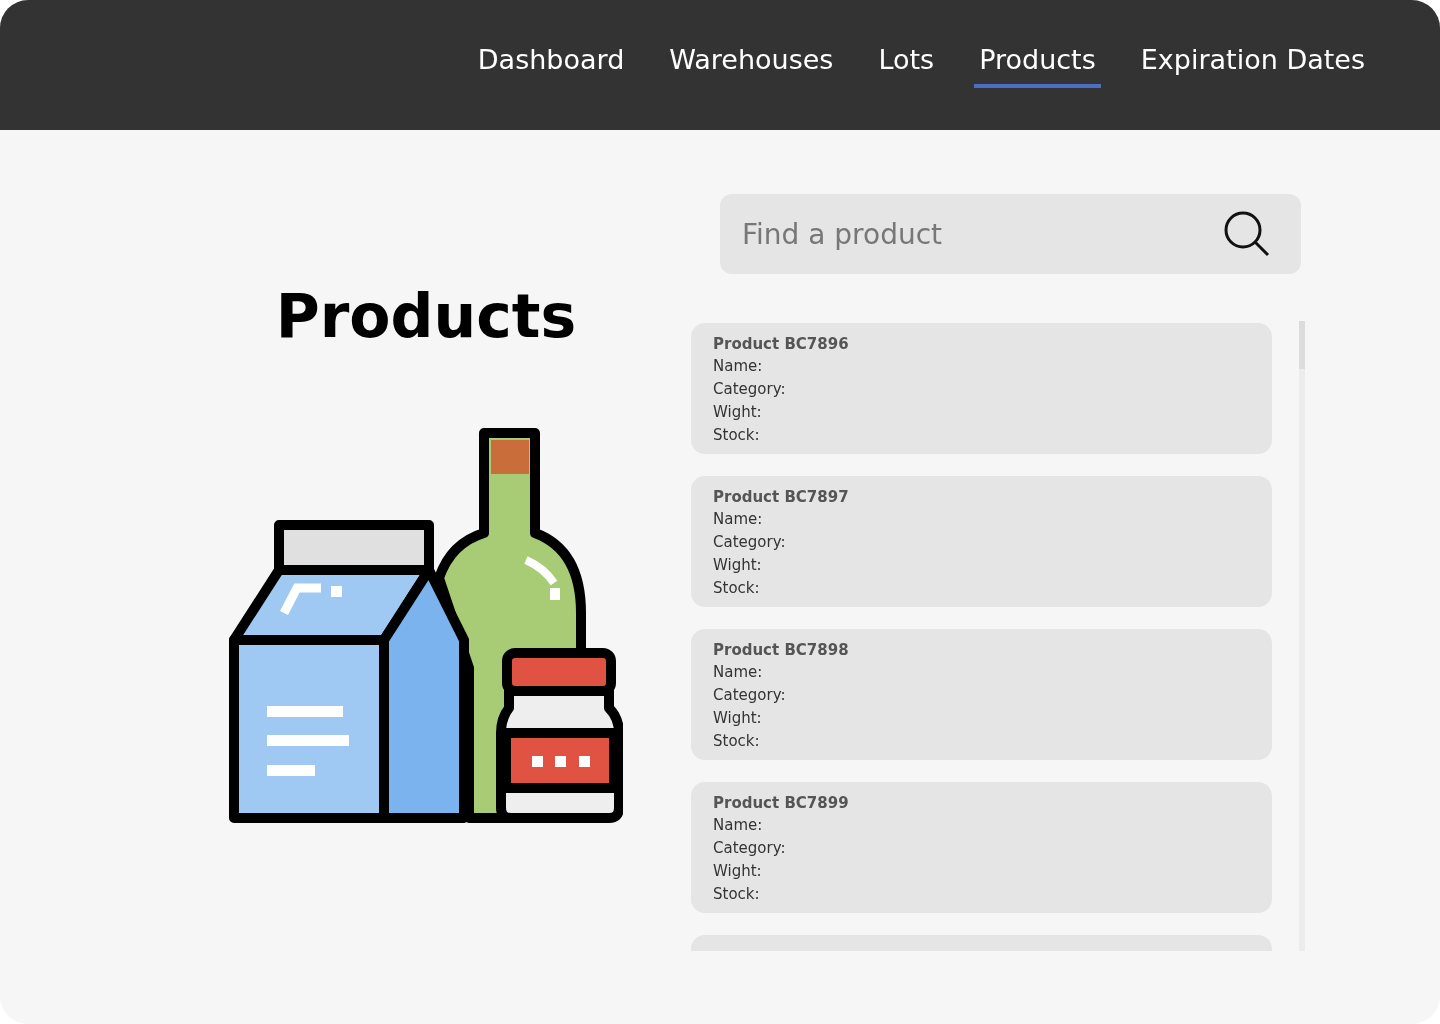 The width and height of the screenshot is (1440, 1024). What do you see at coordinates (781, 650) in the screenshot?
I see `product-title: Product BC7898` at bounding box center [781, 650].